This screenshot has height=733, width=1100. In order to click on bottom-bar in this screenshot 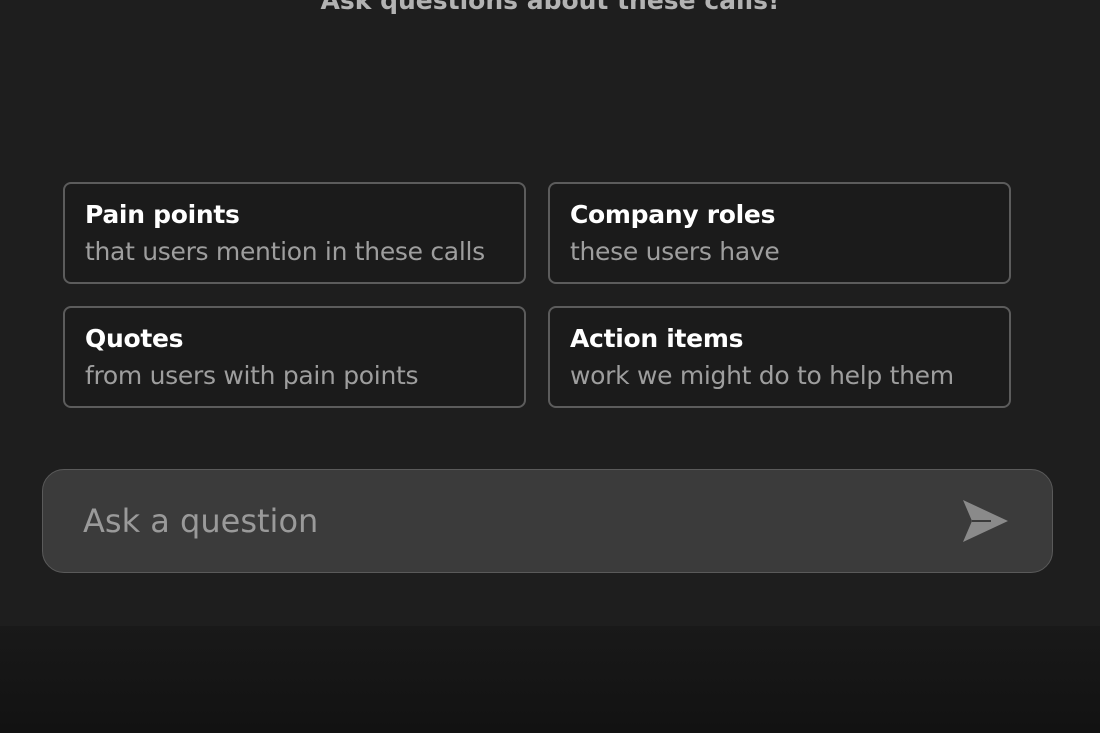, I will do `click(550, 679)`.